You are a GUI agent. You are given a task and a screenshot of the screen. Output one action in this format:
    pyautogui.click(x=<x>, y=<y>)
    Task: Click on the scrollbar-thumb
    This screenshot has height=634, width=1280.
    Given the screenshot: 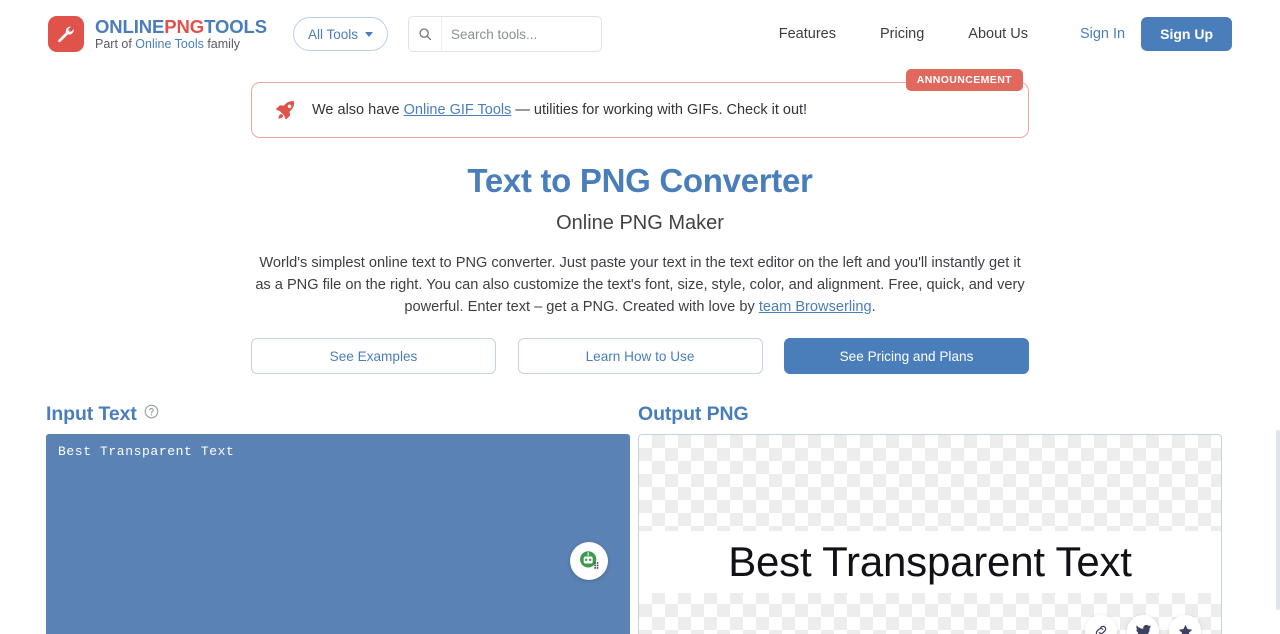 What is the action you would take?
    pyautogui.click(x=1278, y=520)
    